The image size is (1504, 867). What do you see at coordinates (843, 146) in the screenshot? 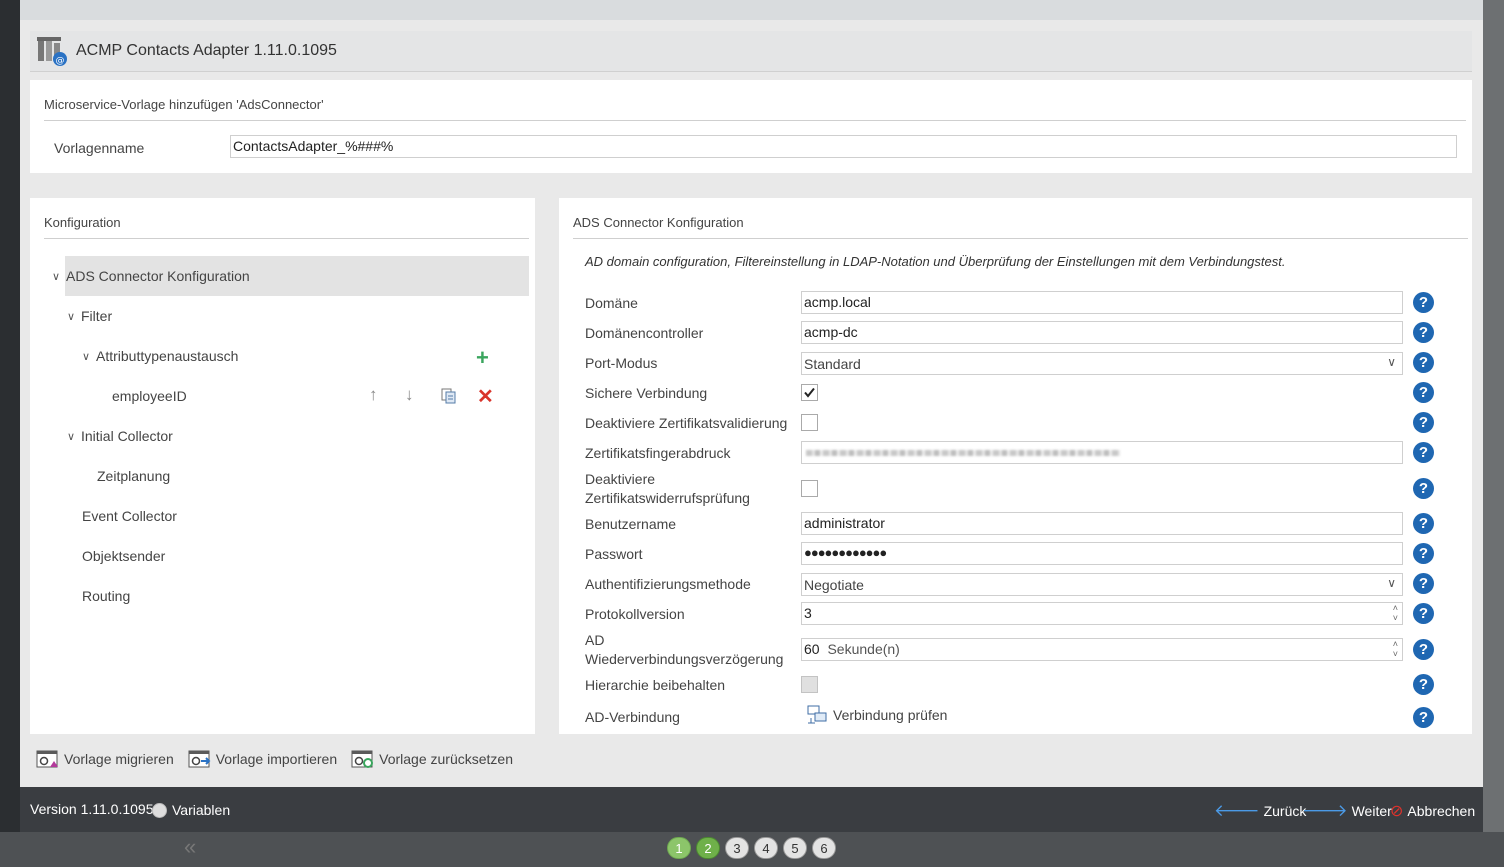
I see `template-name-input: ContactsAdapter_%###%` at bounding box center [843, 146].